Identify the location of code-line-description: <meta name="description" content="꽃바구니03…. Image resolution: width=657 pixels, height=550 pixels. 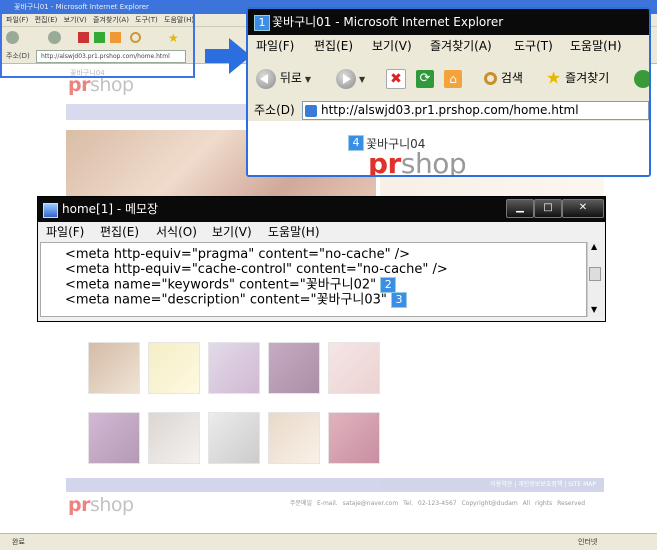
(226, 300).